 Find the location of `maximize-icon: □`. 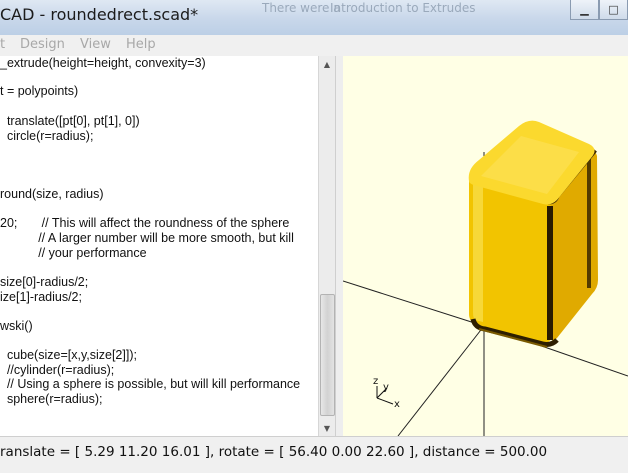

maximize-icon: □ is located at coordinates (613, 10).